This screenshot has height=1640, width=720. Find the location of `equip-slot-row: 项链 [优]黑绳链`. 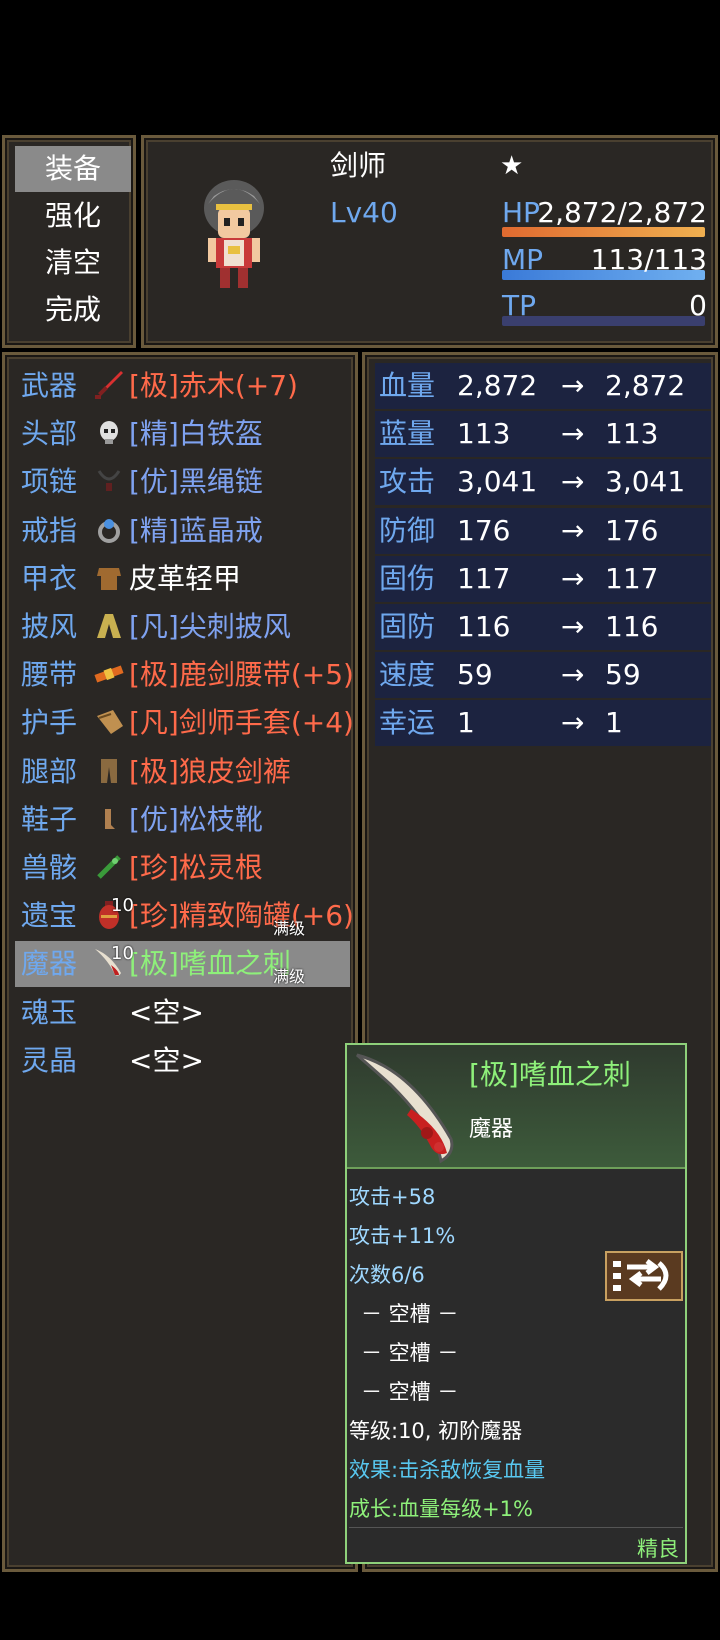

equip-slot-row: 项链 [优]黑绳链 is located at coordinates (182, 482).